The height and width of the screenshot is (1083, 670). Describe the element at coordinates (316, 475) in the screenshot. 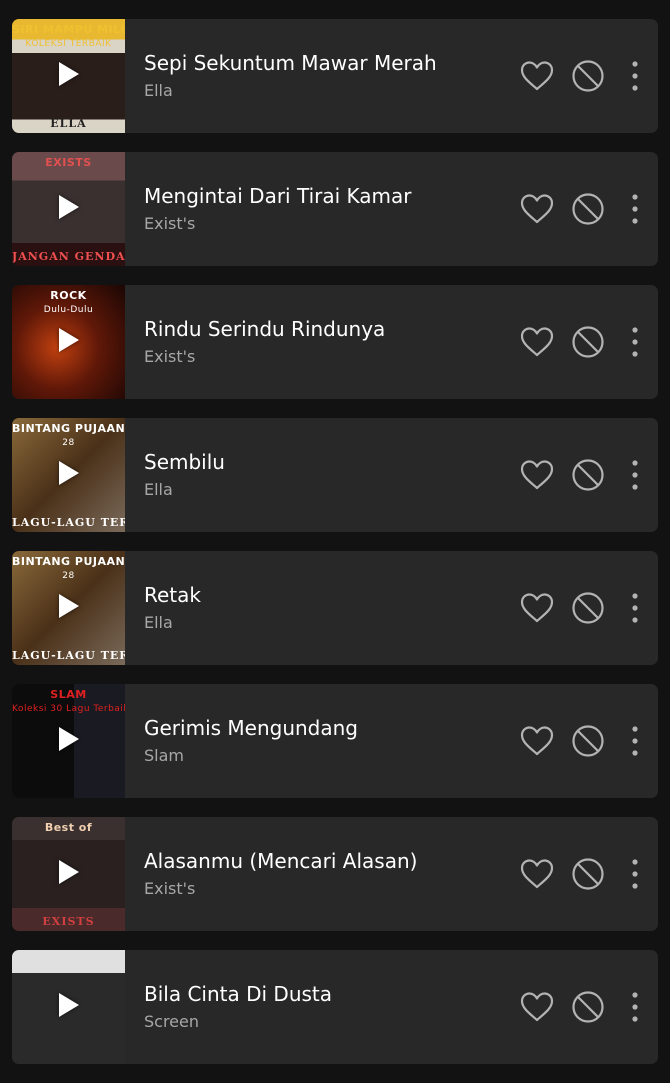

I see `track-info: Sembilu Ella` at that location.